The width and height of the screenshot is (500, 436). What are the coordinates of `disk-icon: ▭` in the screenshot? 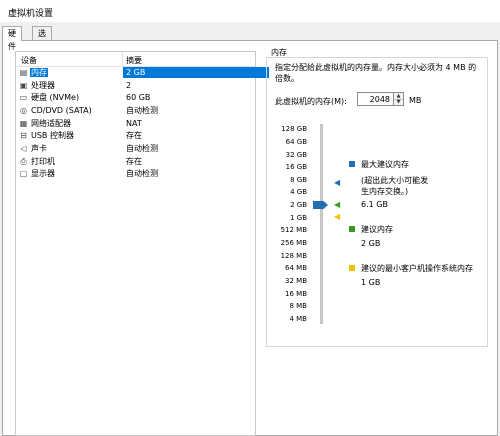 It's located at (23, 97).